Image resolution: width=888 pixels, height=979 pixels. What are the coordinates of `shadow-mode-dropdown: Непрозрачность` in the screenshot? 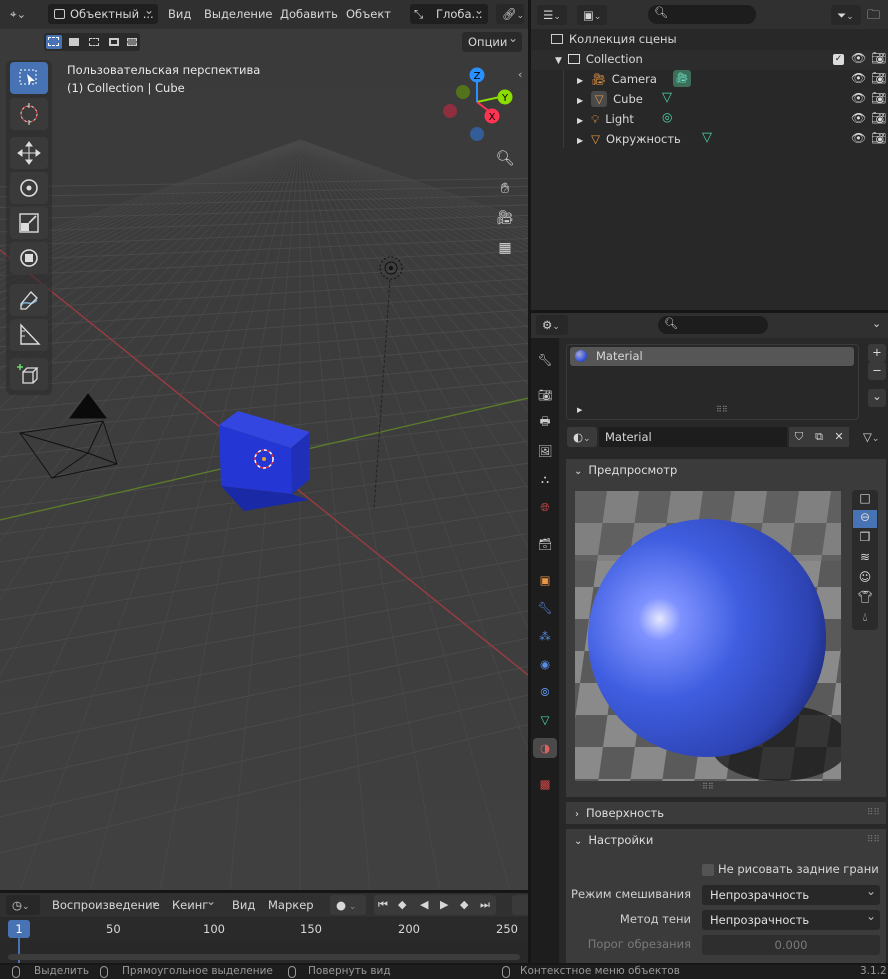 It's located at (791, 918).